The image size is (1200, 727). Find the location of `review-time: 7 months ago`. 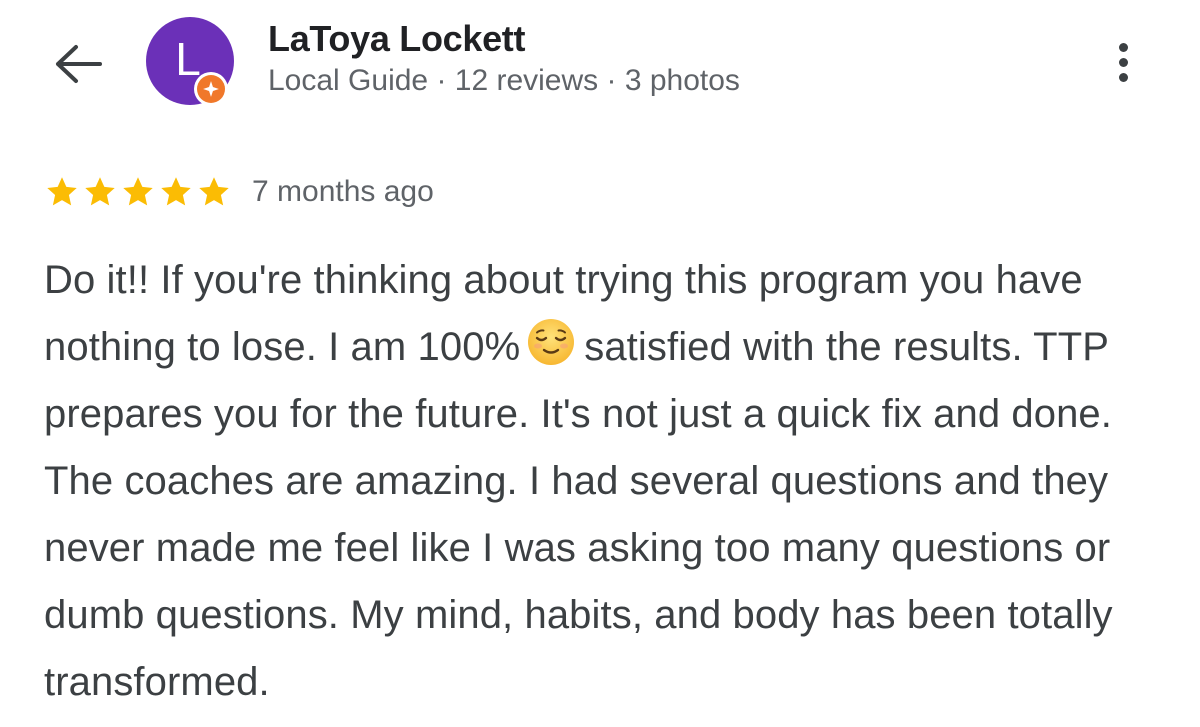

review-time: 7 months ago is located at coordinates (343, 191).